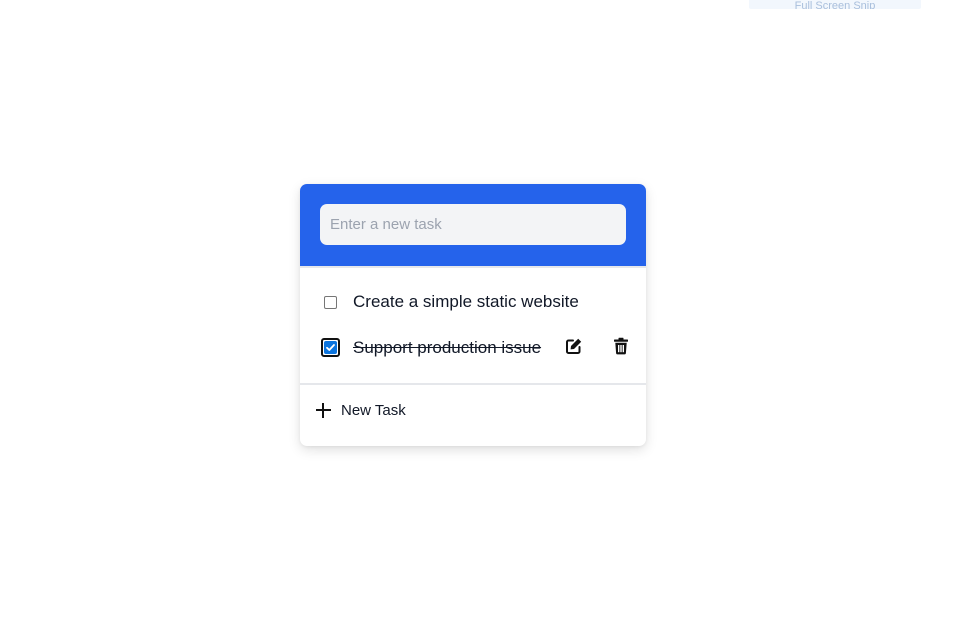 The width and height of the screenshot is (968, 630). Describe the element at coordinates (473, 267) in the screenshot. I see `header-divider` at that location.